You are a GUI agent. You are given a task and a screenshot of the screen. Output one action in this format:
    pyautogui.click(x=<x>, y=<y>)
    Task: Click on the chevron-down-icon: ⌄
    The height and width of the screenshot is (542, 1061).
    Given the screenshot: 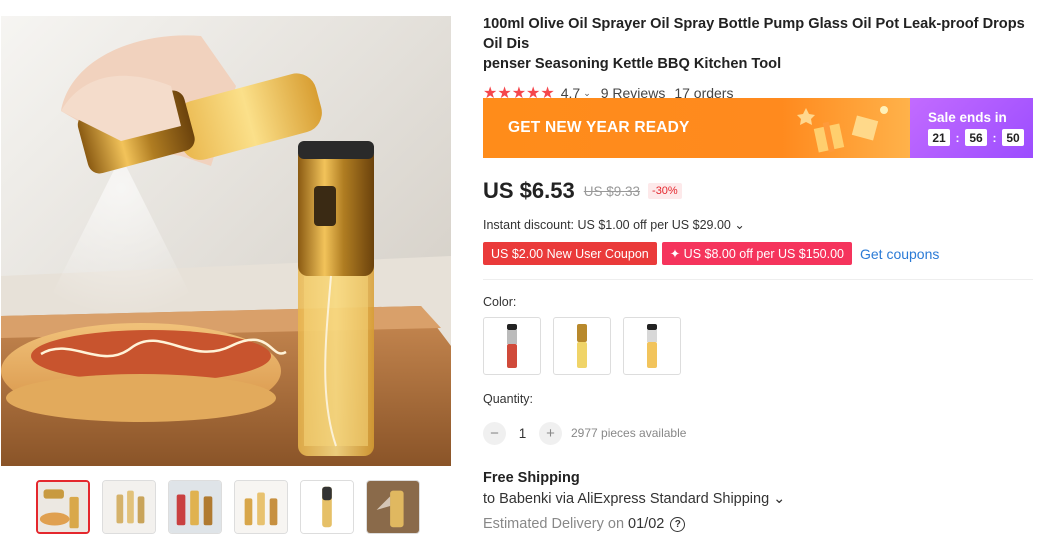 What is the action you would take?
    pyautogui.click(x=587, y=93)
    